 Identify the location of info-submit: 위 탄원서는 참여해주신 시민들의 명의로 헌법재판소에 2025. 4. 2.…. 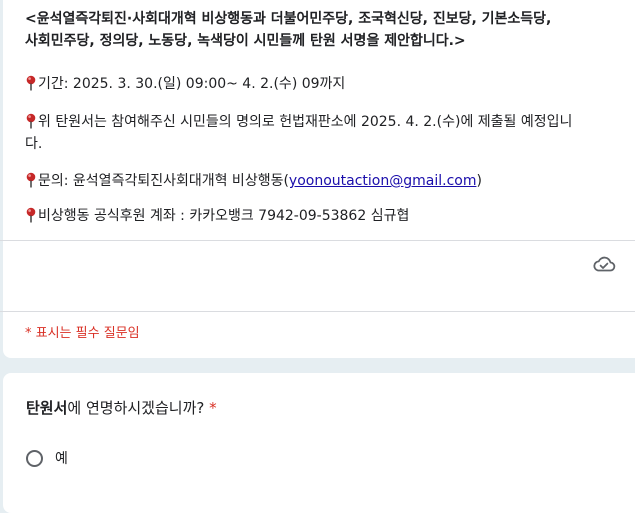
(298, 122).